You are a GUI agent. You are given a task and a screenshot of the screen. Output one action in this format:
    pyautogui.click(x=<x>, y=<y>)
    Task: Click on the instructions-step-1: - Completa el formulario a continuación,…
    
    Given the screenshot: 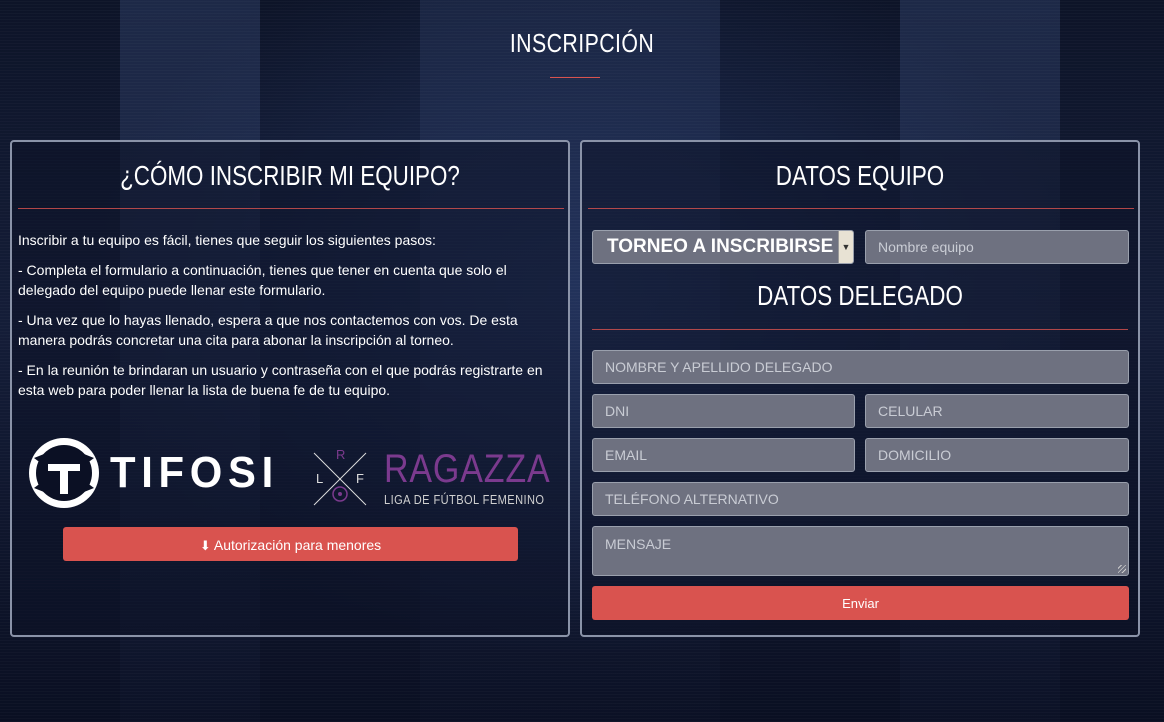 What is the action you would take?
    pyautogui.click(x=262, y=280)
    